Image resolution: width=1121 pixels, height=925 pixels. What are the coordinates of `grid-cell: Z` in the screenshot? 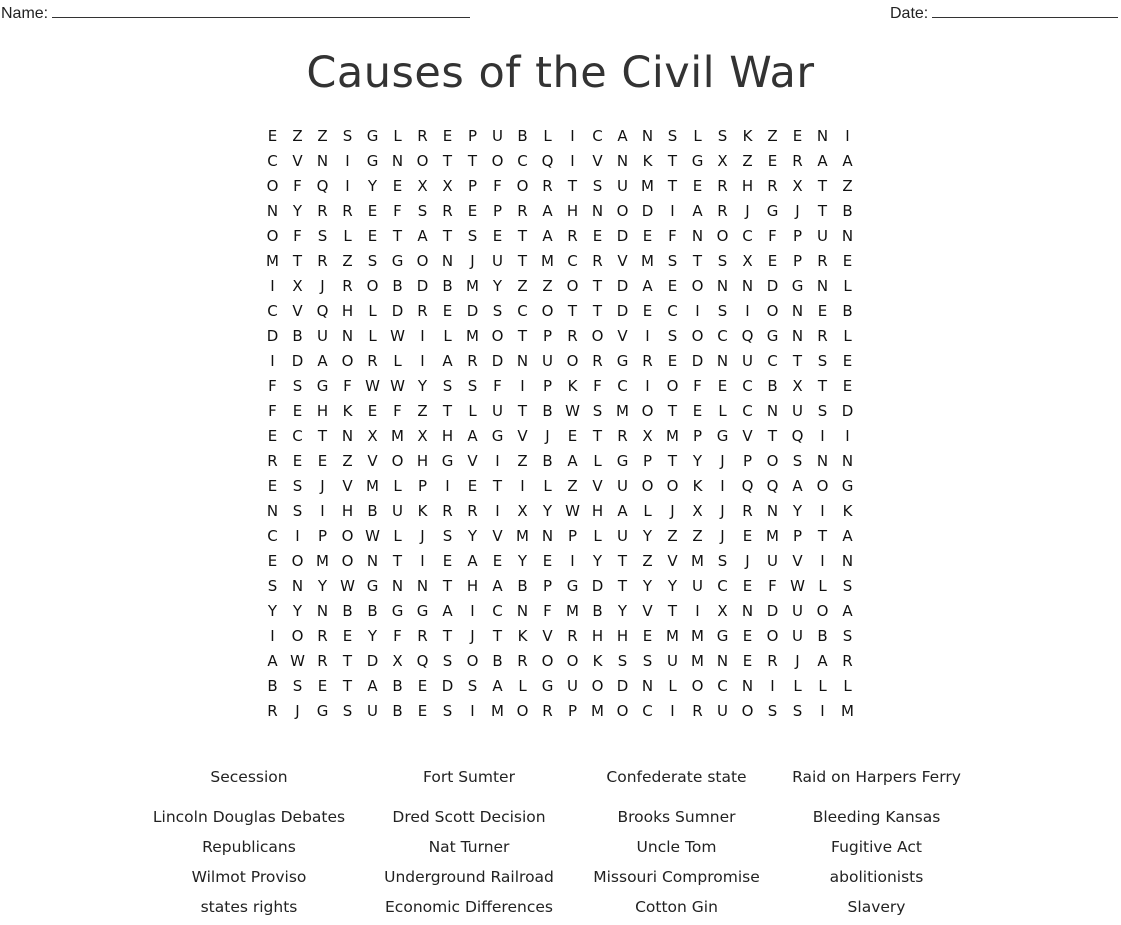 It's located at (547, 286).